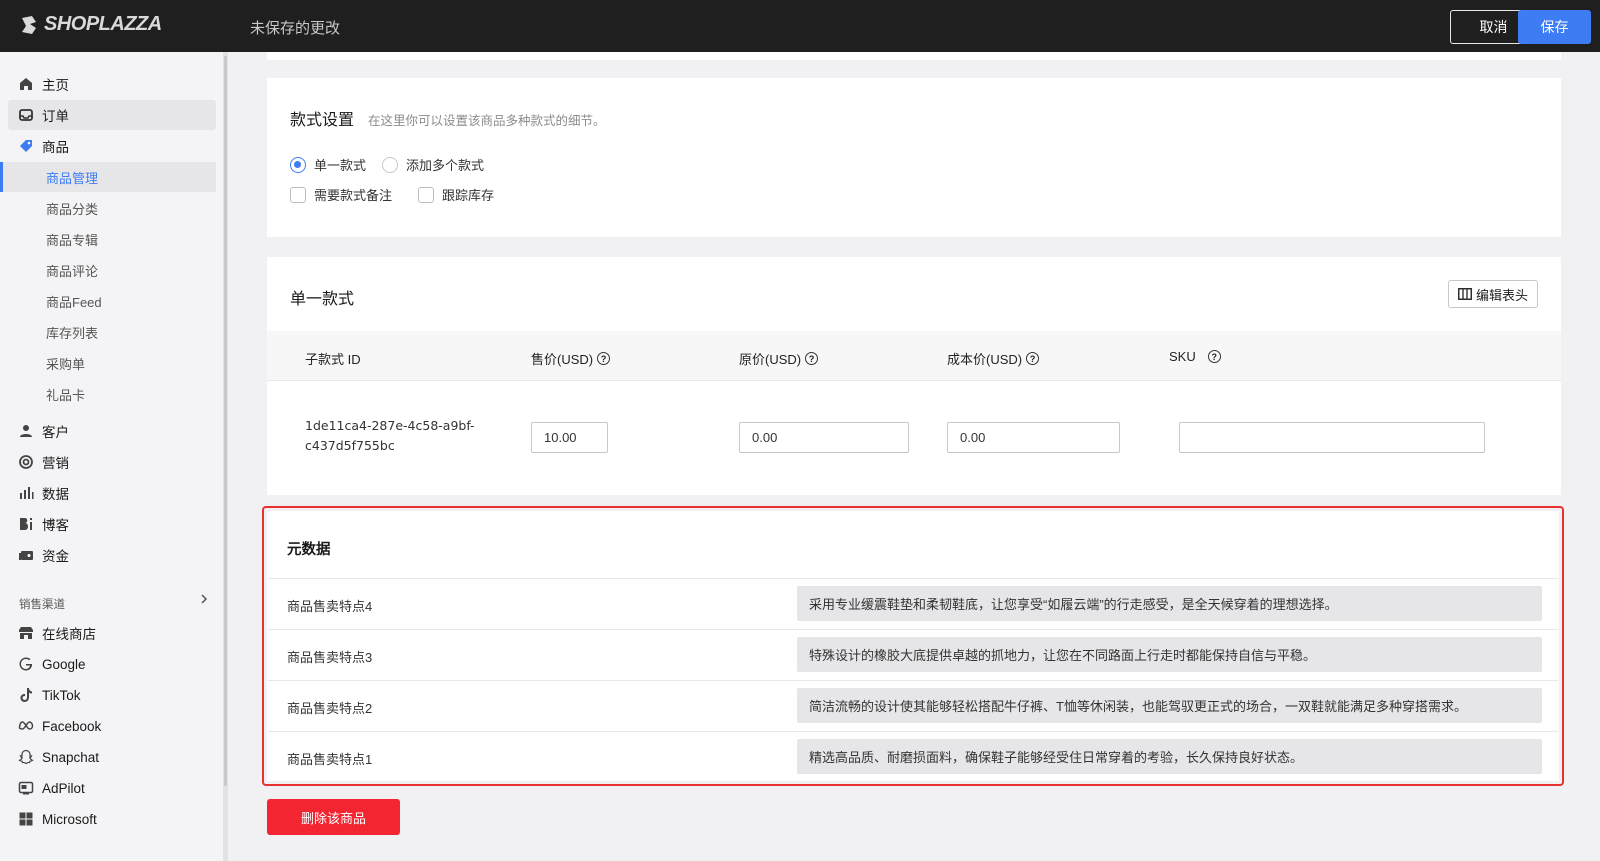 Image resolution: width=1600 pixels, height=861 pixels. I want to click on sidebar-subitem-label: 礼品卡, so click(66, 395).